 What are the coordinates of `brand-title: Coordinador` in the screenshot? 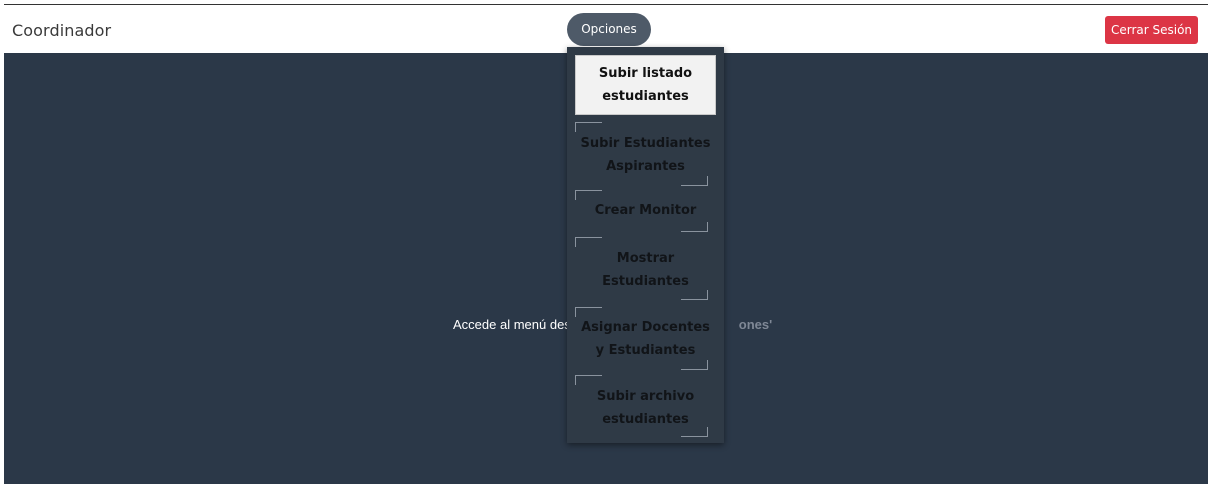 It's located at (62, 30).